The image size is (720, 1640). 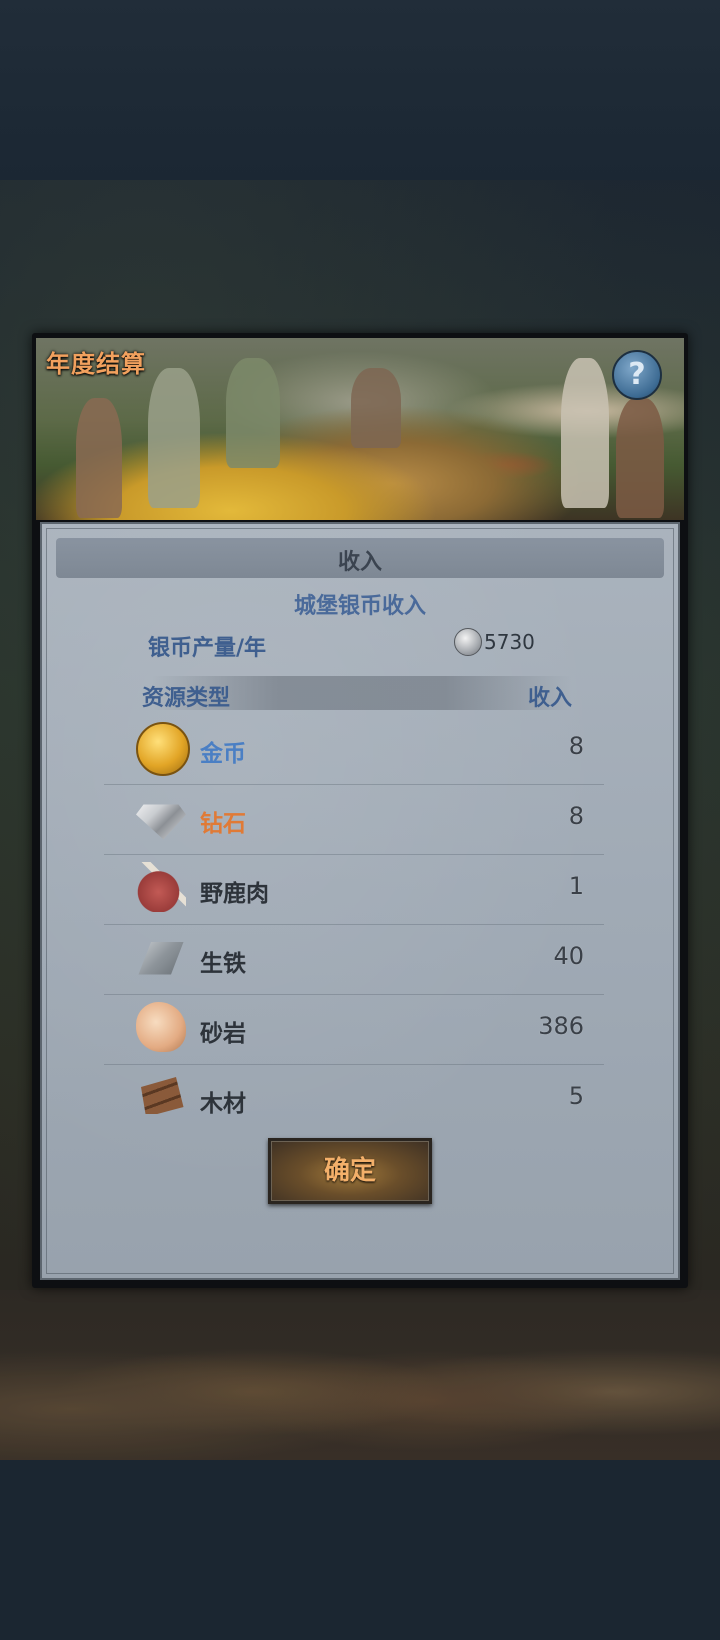 I want to click on resource-name: 生铁, so click(x=223, y=964).